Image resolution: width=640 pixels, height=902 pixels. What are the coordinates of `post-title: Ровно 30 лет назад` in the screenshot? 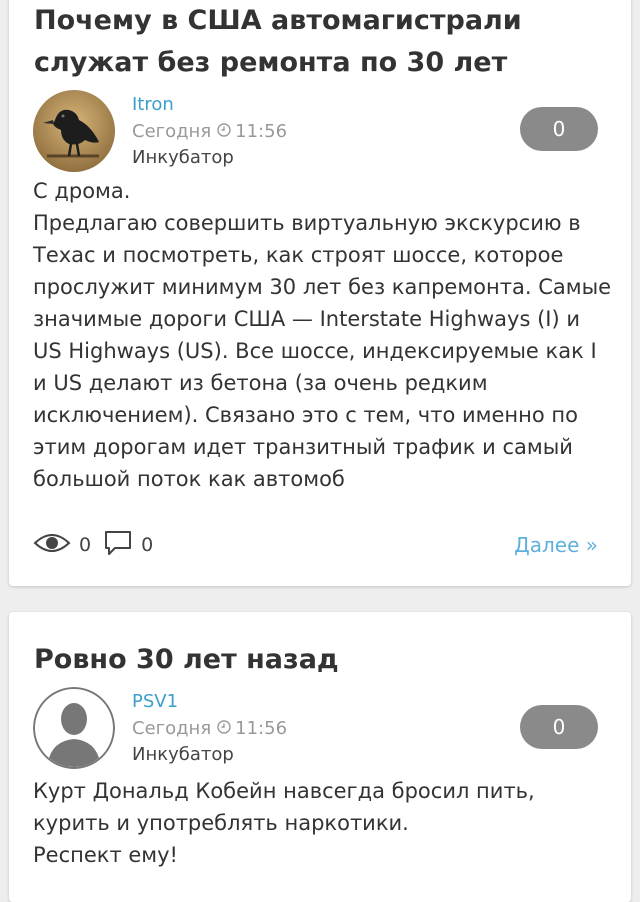 It's located at (314, 660).